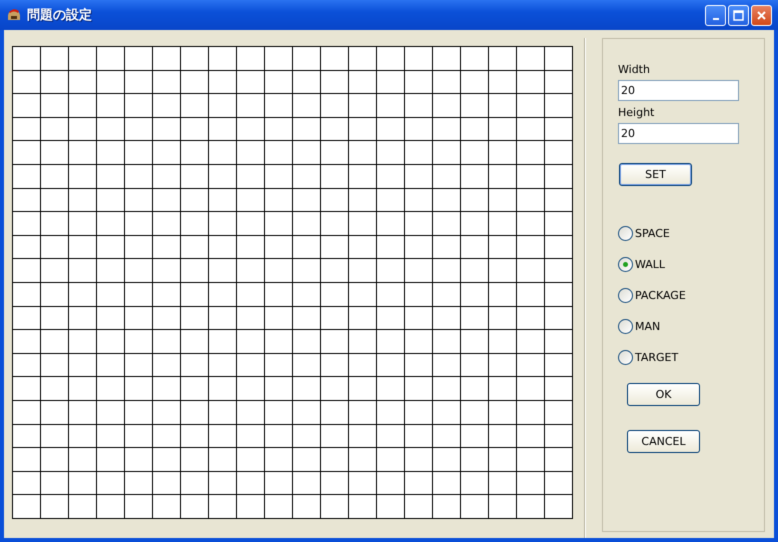  What do you see at coordinates (656, 357) in the screenshot?
I see `radio-label: TARGET` at bounding box center [656, 357].